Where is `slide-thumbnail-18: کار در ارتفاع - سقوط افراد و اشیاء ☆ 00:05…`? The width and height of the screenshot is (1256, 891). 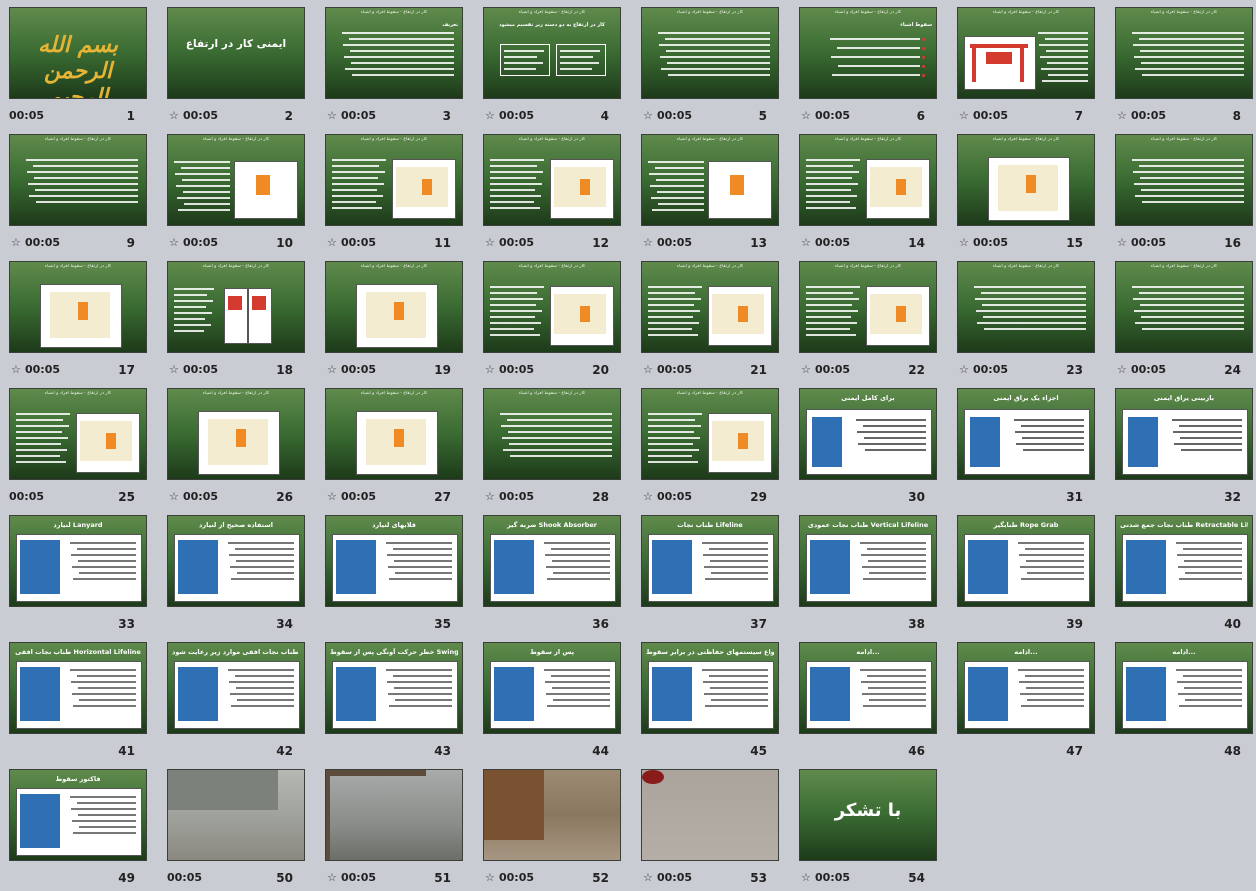
slide-thumbnail-18: کار در ارتفاع - سقوط افراد و اشیاء ☆ 00:05… is located at coordinates (236, 322).